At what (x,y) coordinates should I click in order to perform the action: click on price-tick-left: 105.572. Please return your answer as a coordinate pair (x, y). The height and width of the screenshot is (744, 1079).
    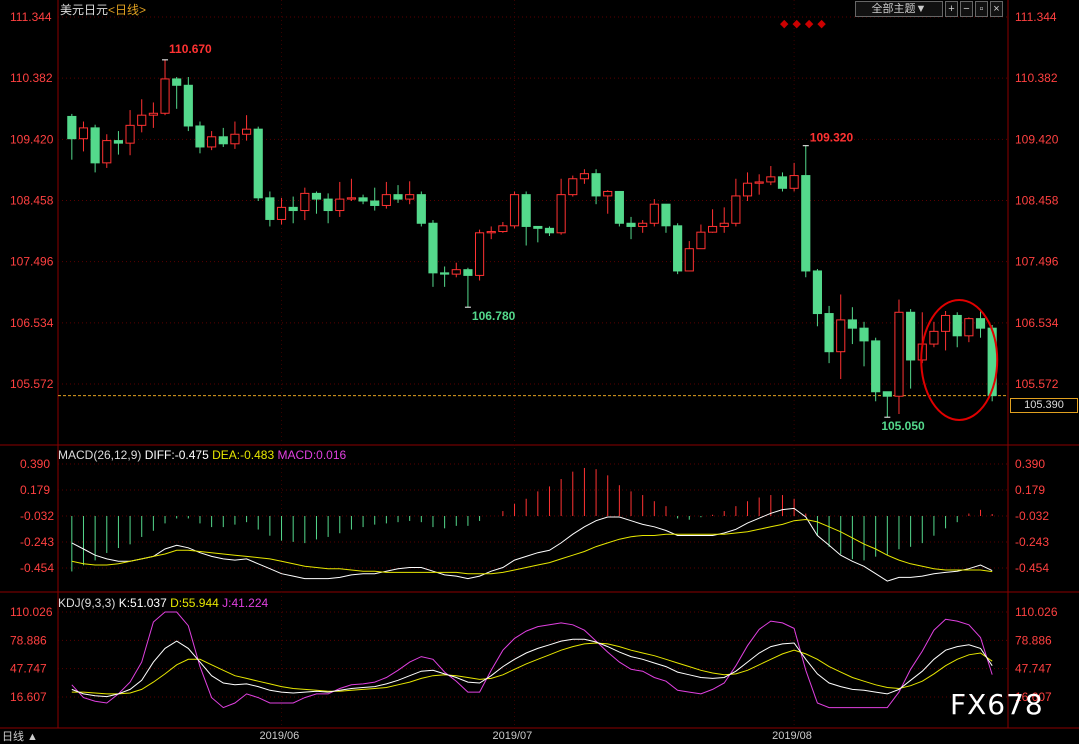
    Looking at the image, I should click on (32, 384).